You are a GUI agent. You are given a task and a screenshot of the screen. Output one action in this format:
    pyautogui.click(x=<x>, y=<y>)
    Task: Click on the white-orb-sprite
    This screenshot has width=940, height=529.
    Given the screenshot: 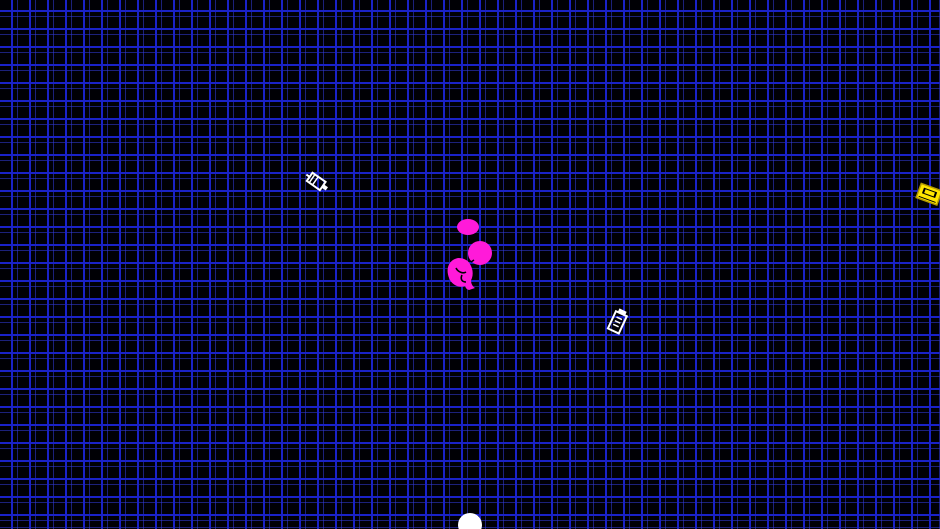 What is the action you would take?
    pyautogui.click(x=470, y=521)
    